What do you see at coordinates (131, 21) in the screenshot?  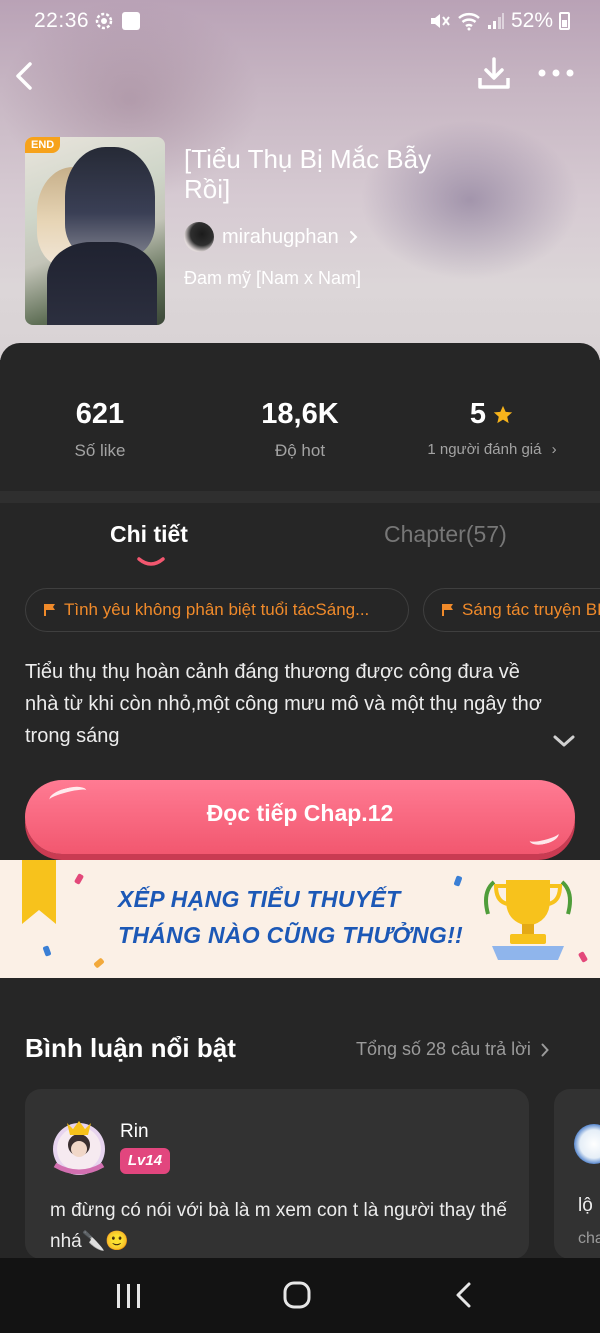 I see `checklist-icon` at bounding box center [131, 21].